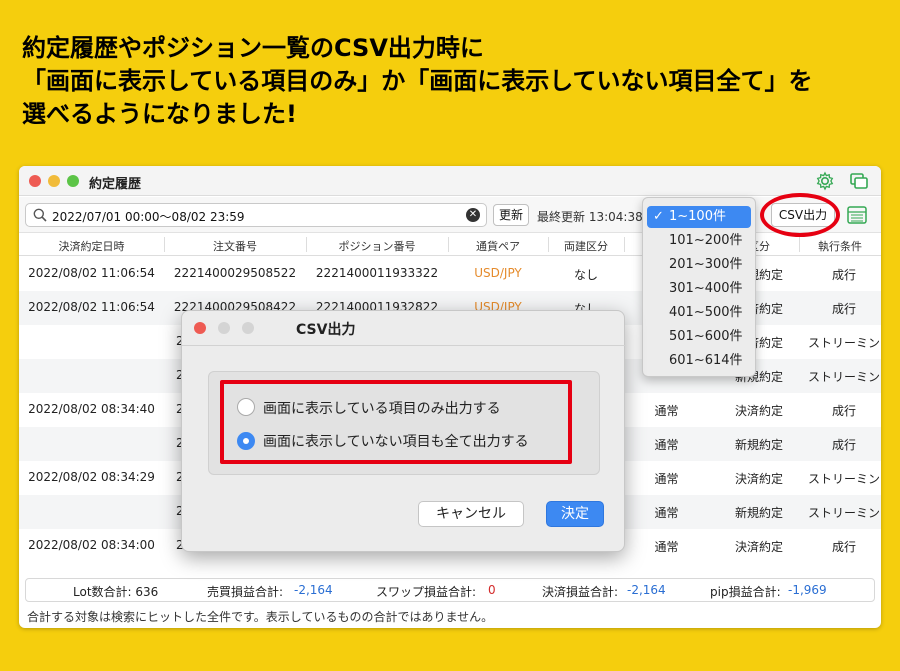 The image size is (900, 671). Describe the element at coordinates (377, 273) in the screenshot. I see `cell-pos: 2221400011933322` at that location.